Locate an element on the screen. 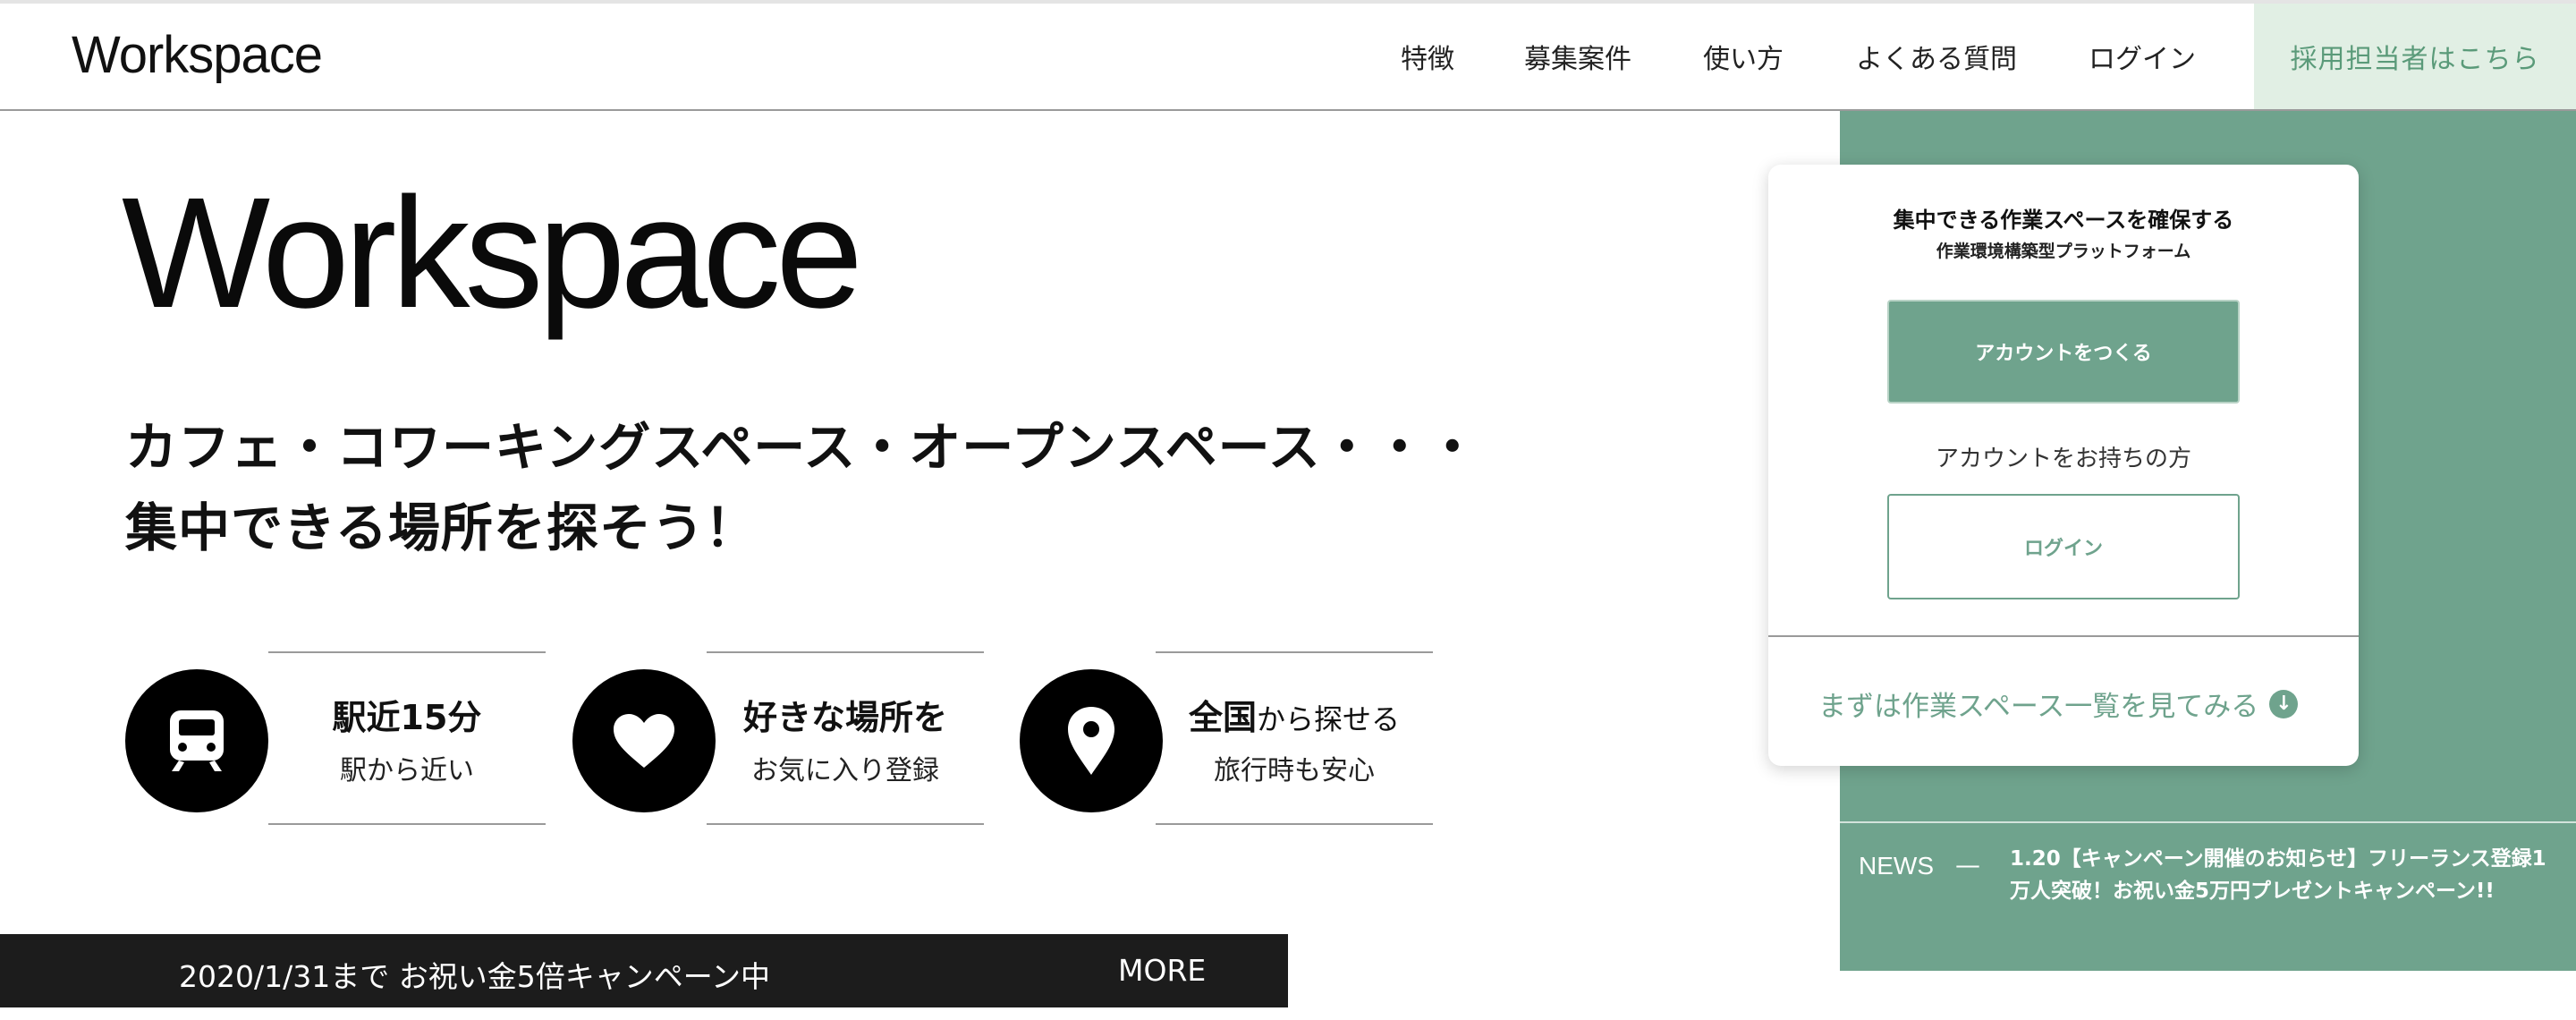  nav-item-login: ログイン is located at coordinates (2142, 56).